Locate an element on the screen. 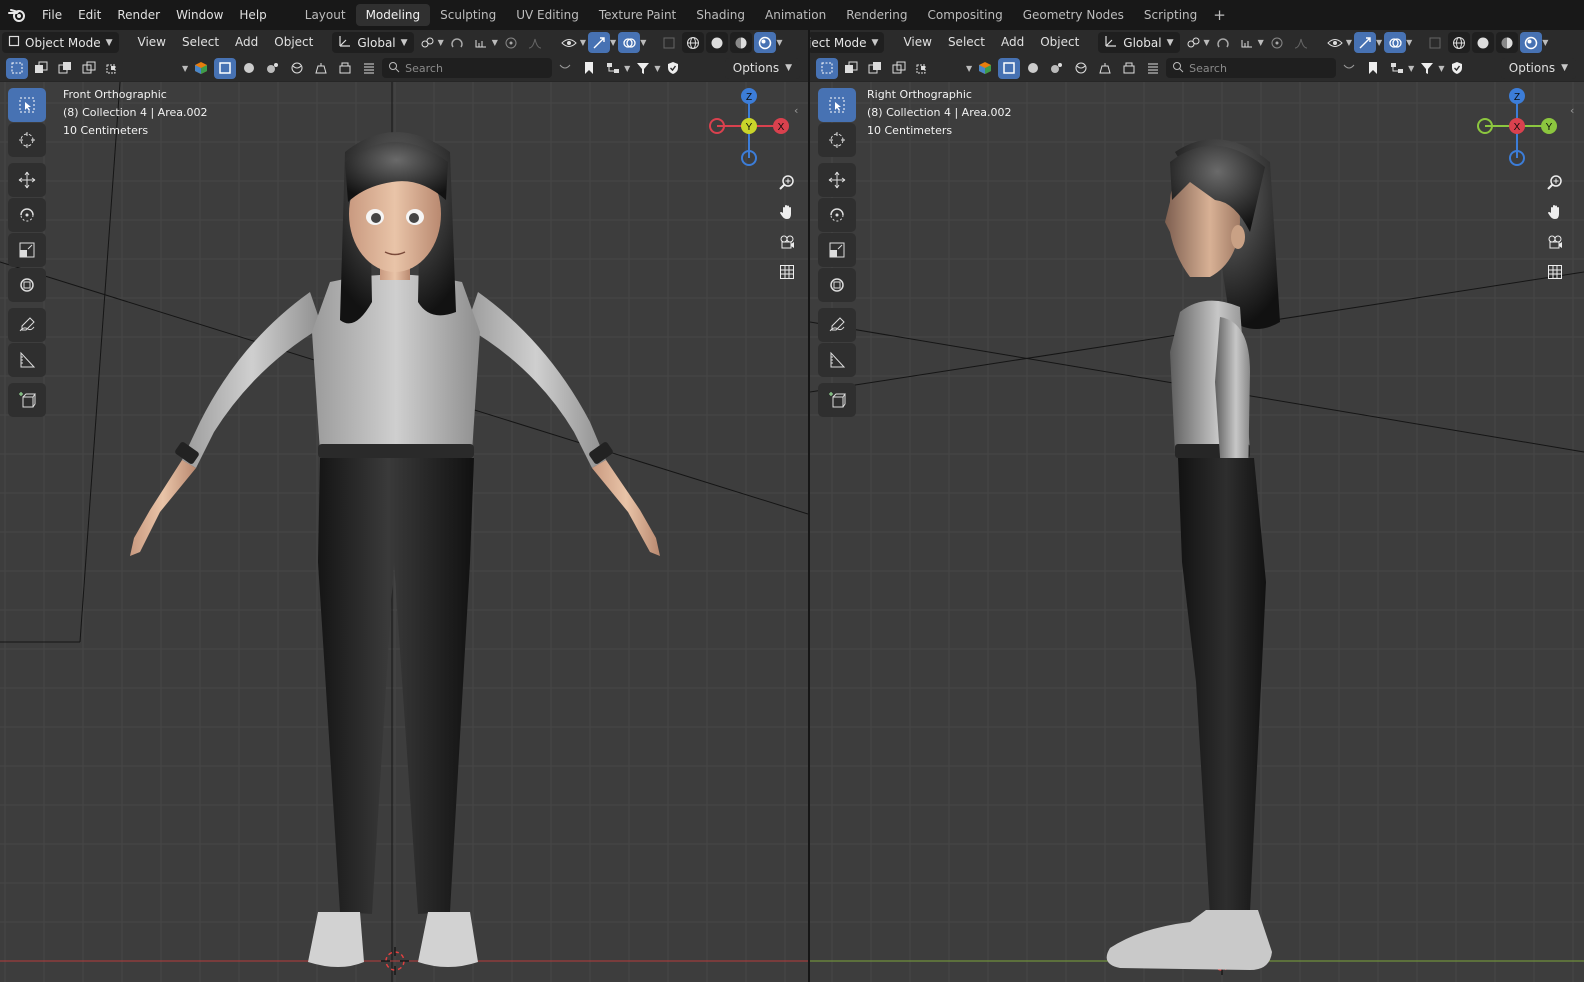 Image resolution: width=1584 pixels, height=982 pixels. filter-mesh-icon is located at coordinates (1033, 68).